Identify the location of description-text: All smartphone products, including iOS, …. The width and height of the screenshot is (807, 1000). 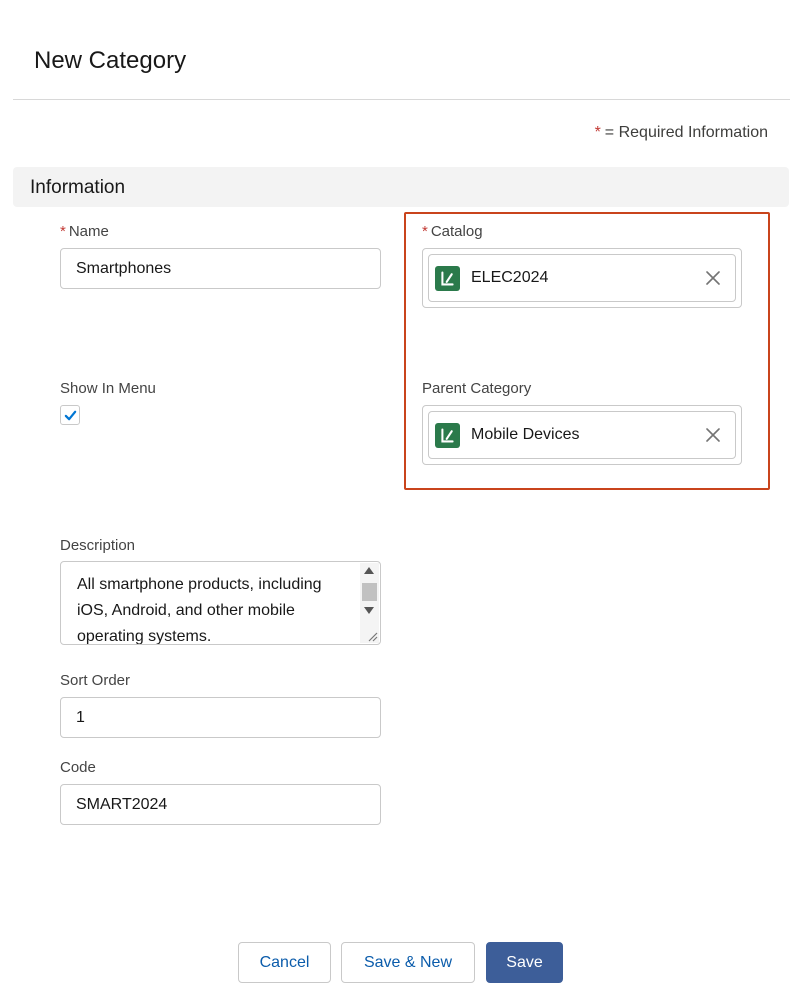
(199, 610).